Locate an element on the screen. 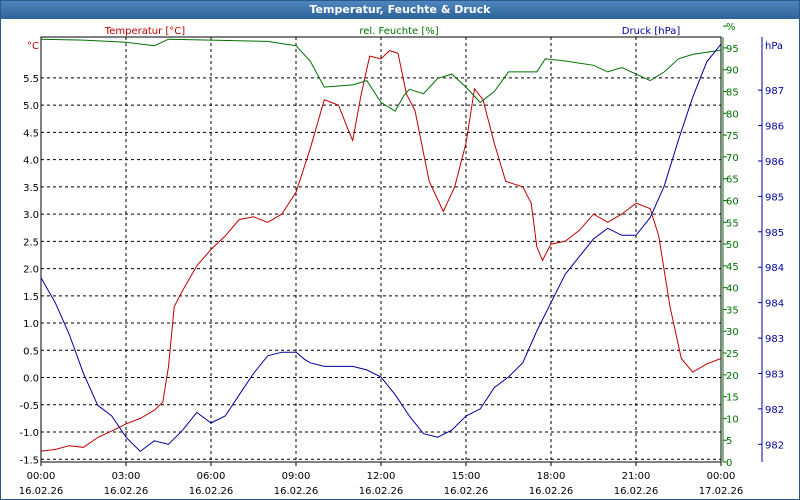  y-left-tick-label: 4.0 is located at coordinates (31, 161).